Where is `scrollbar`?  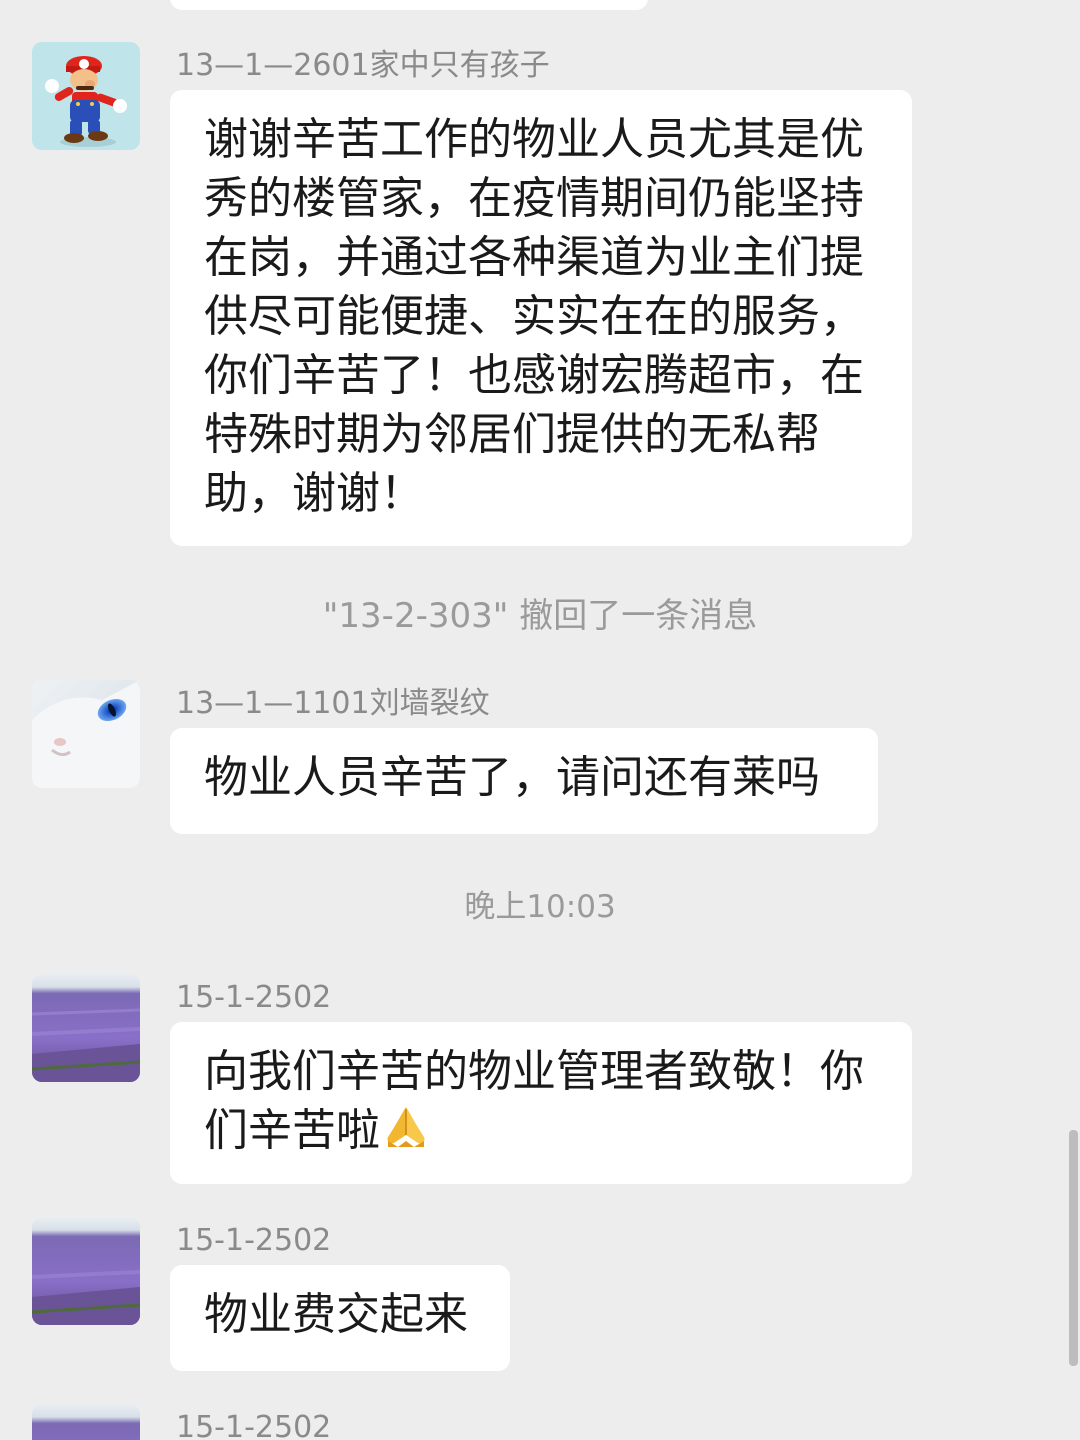
scrollbar is located at coordinates (1073, 1248).